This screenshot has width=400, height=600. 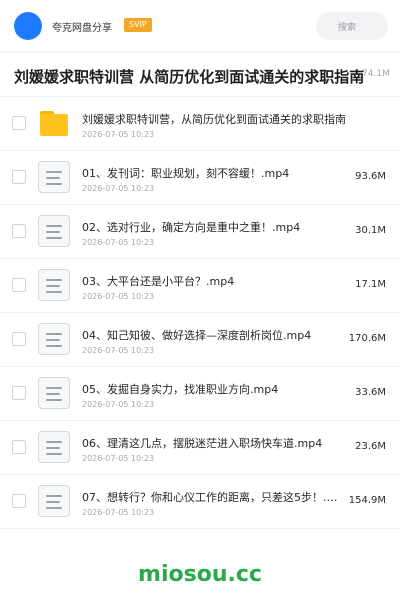 I want to click on item-size: 33.6M, so click(x=370, y=392).